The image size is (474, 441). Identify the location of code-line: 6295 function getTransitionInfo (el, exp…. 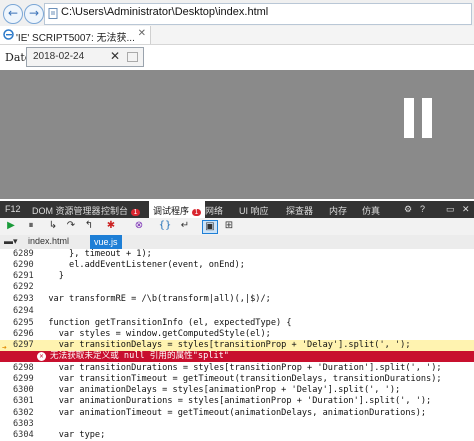
(237, 323).